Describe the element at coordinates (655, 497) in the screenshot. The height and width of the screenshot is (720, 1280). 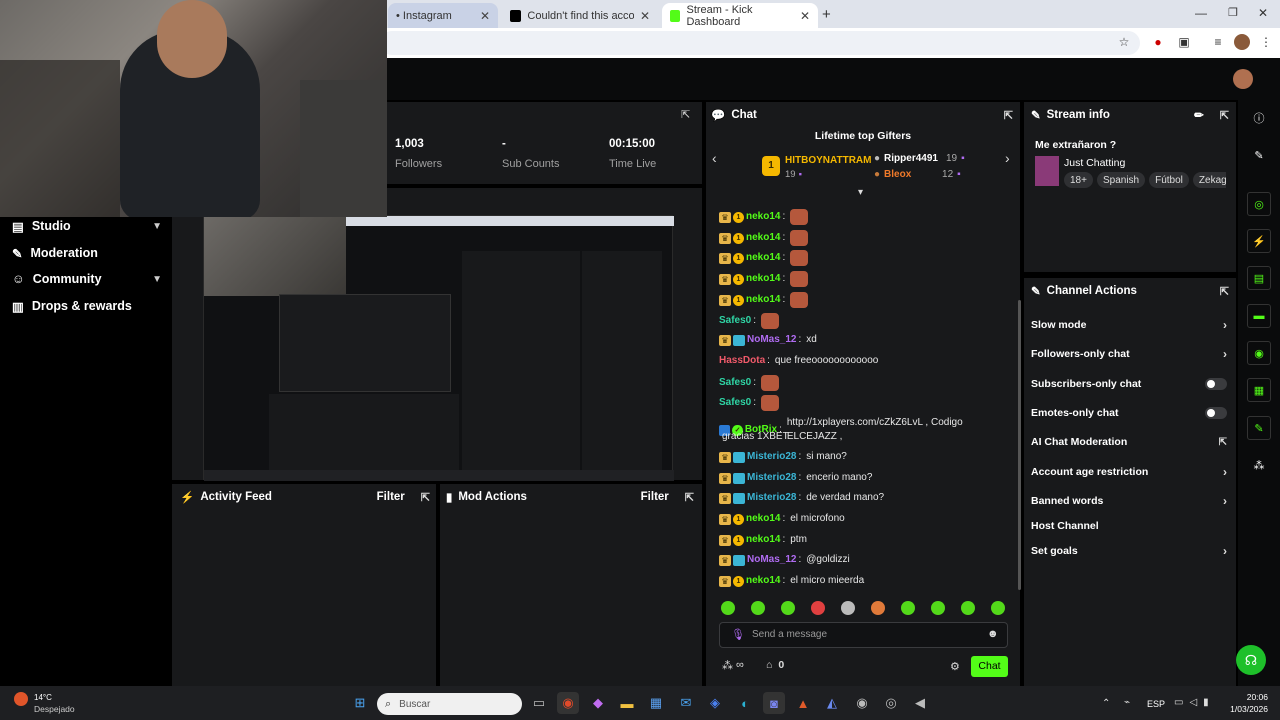
I see `mod-filter-button: Filter` at that location.